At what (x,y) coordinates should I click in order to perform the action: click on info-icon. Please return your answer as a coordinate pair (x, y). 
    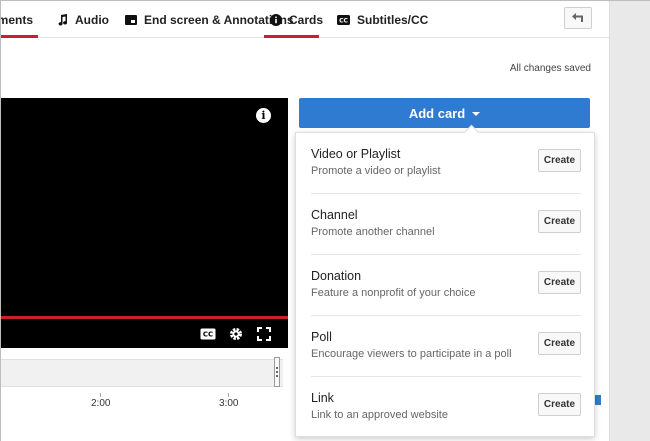
    Looking at the image, I should click on (276, 19).